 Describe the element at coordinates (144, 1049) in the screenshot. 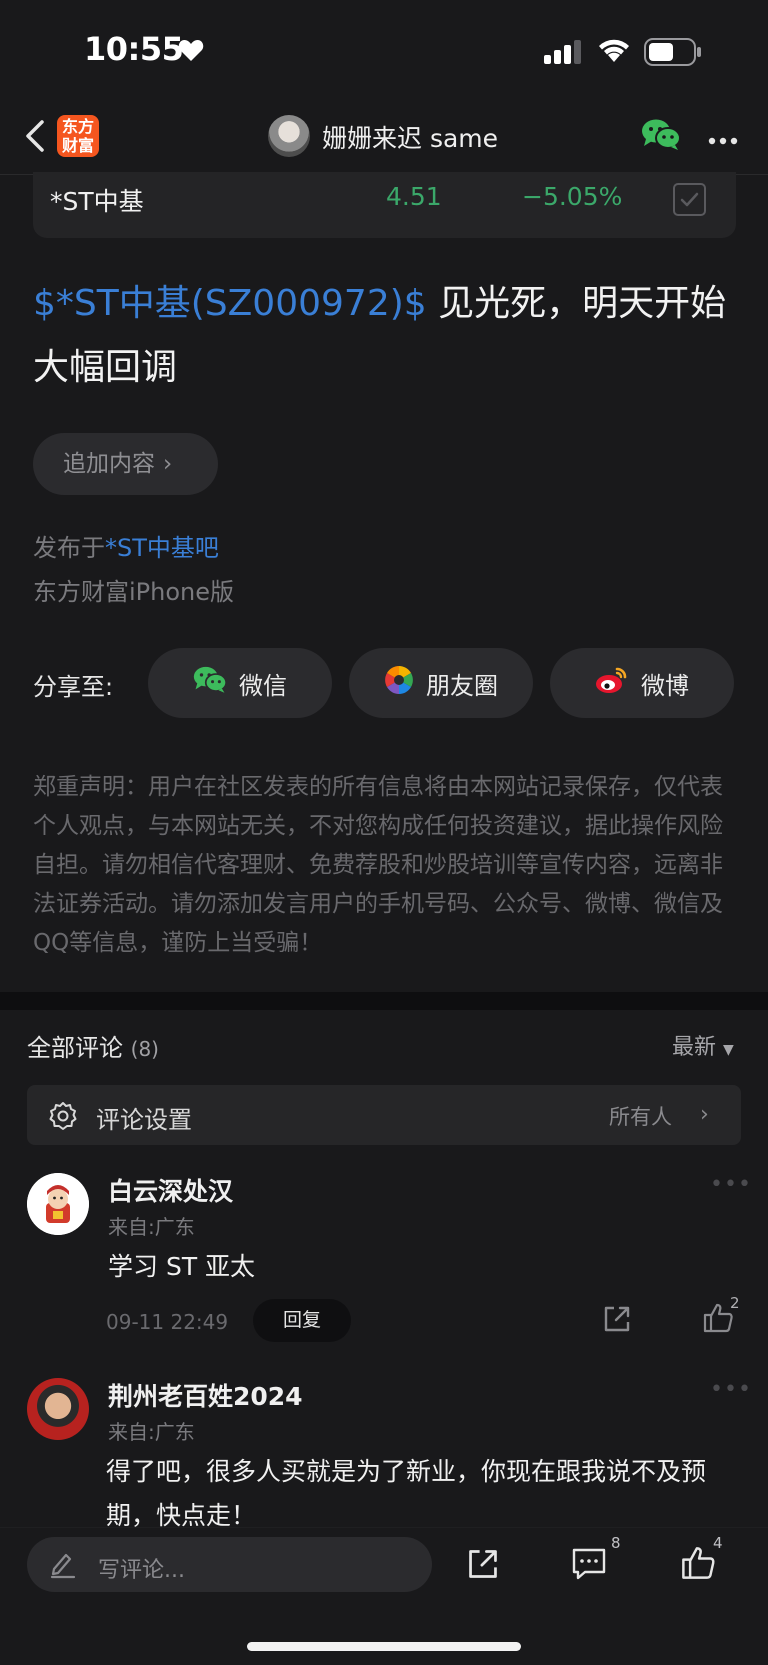

I see `comments-count: (8)` at that location.